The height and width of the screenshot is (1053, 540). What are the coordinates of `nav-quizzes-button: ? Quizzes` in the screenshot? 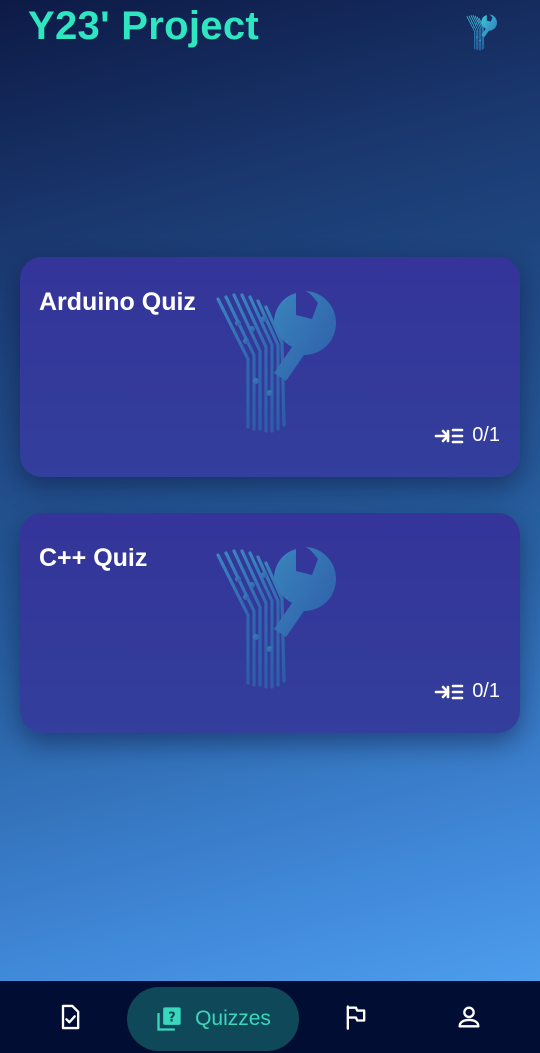 It's located at (213, 1019).